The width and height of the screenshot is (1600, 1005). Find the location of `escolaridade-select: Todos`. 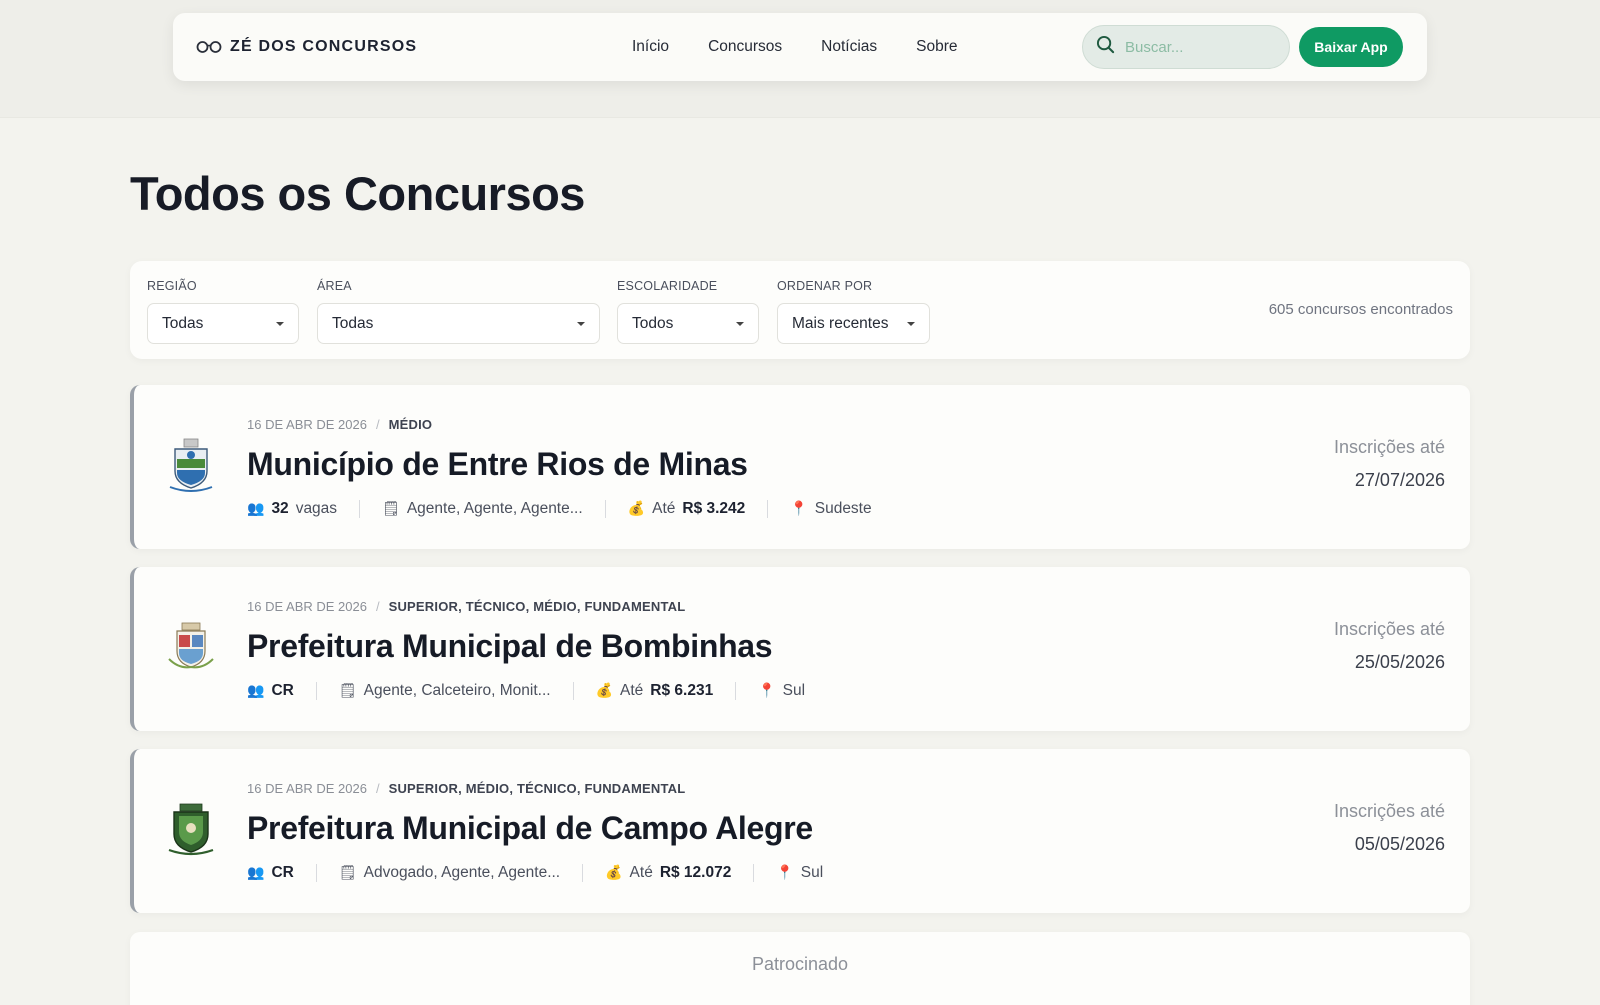

escolaridade-select: Todos is located at coordinates (688, 323).